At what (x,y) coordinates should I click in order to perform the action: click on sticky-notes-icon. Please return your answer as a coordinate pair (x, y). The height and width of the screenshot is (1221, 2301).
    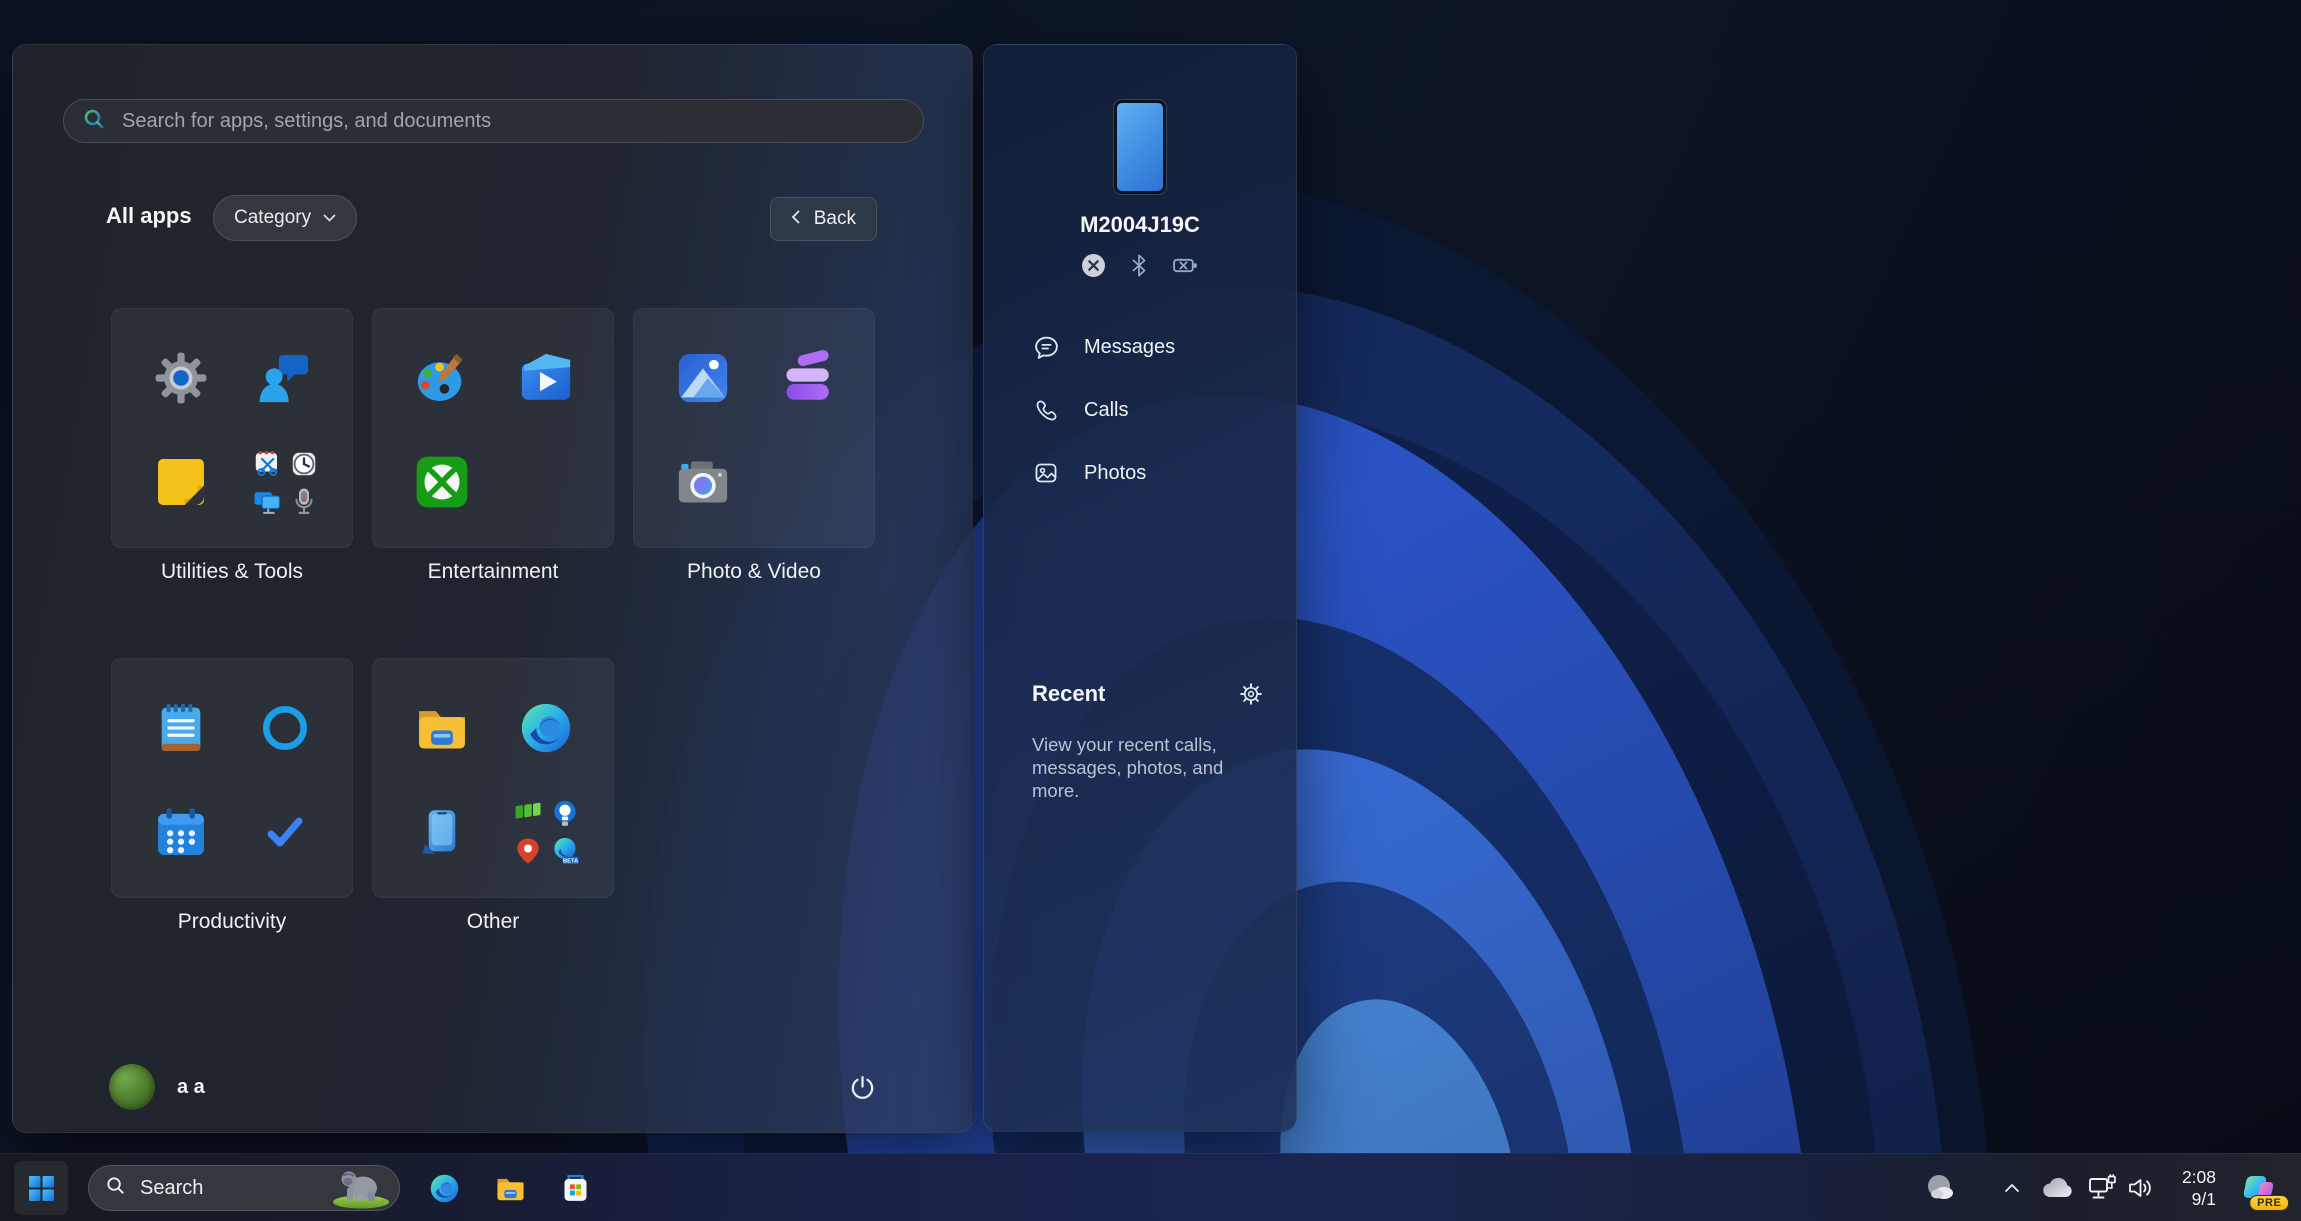
    Looking at the image, I should click on (181, 482).